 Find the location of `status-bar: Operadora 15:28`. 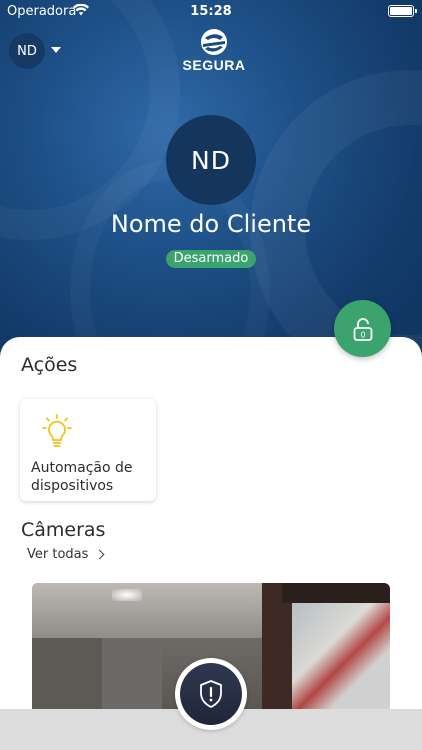

status-bar: Operadora 15:28 is located at coordinates (211, 11).